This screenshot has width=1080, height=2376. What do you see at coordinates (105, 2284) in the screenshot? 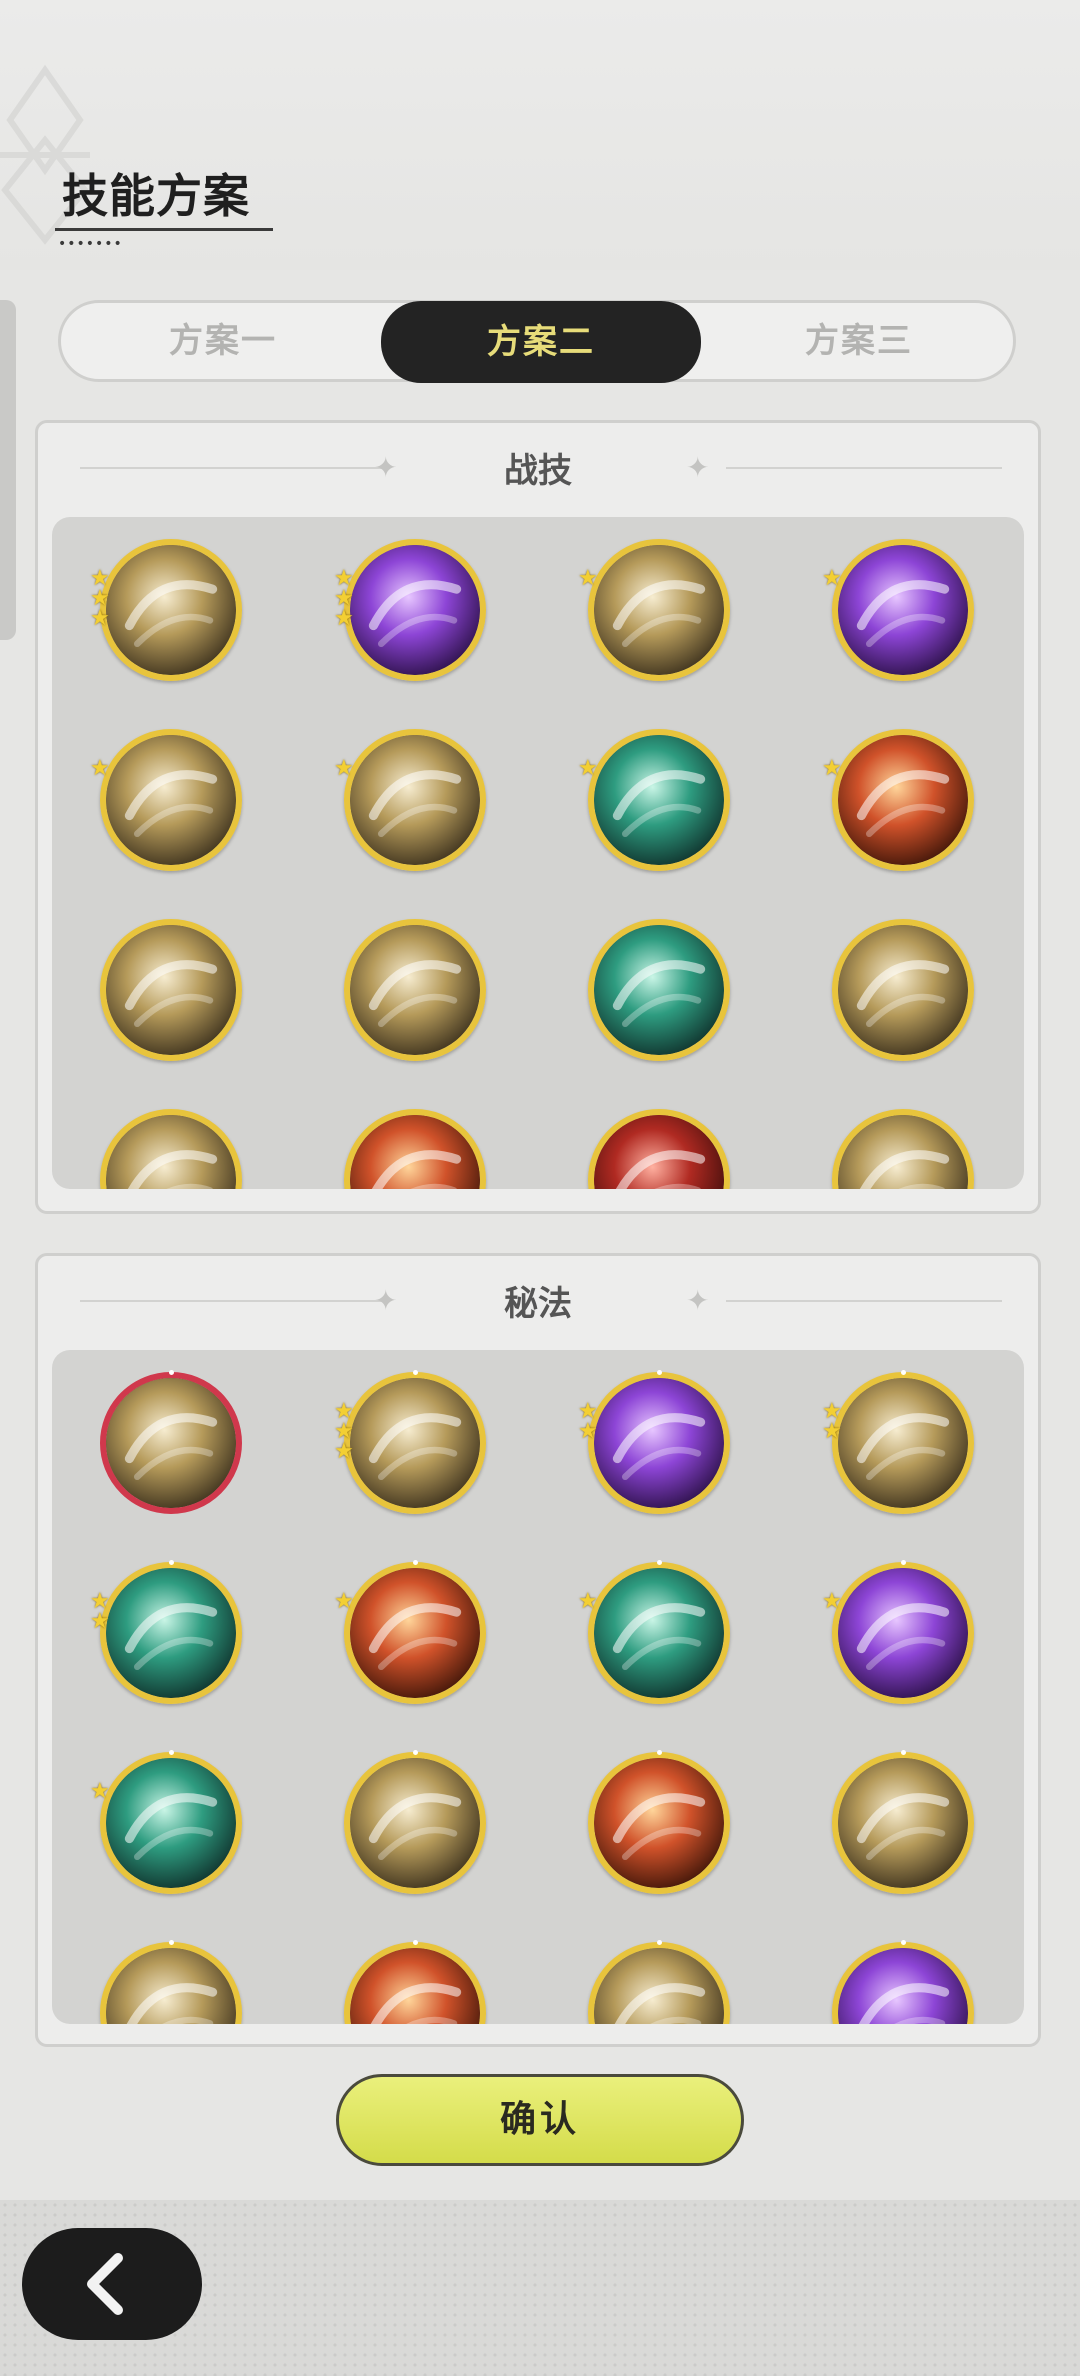
I see `chevron-left-icon` at bounding box center [105, 2284].